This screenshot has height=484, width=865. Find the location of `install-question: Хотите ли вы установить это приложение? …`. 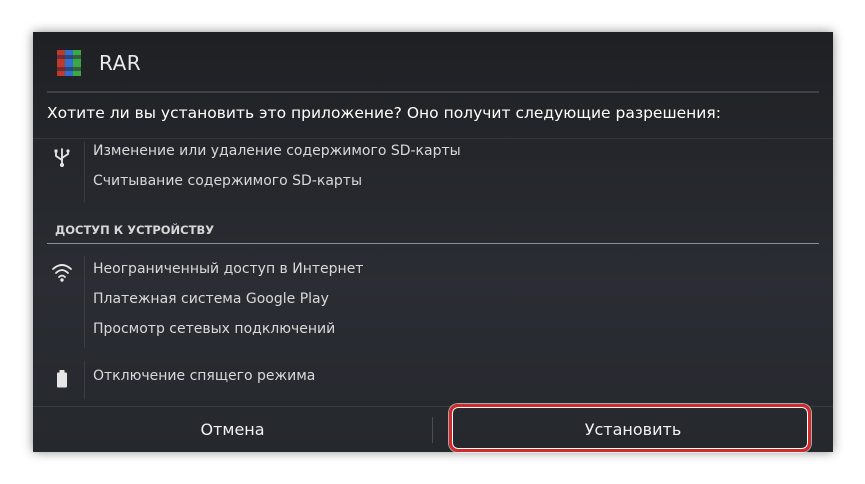

install-question: Хотите ли вы установить это приложение? … is located at coordinates (384, 113).